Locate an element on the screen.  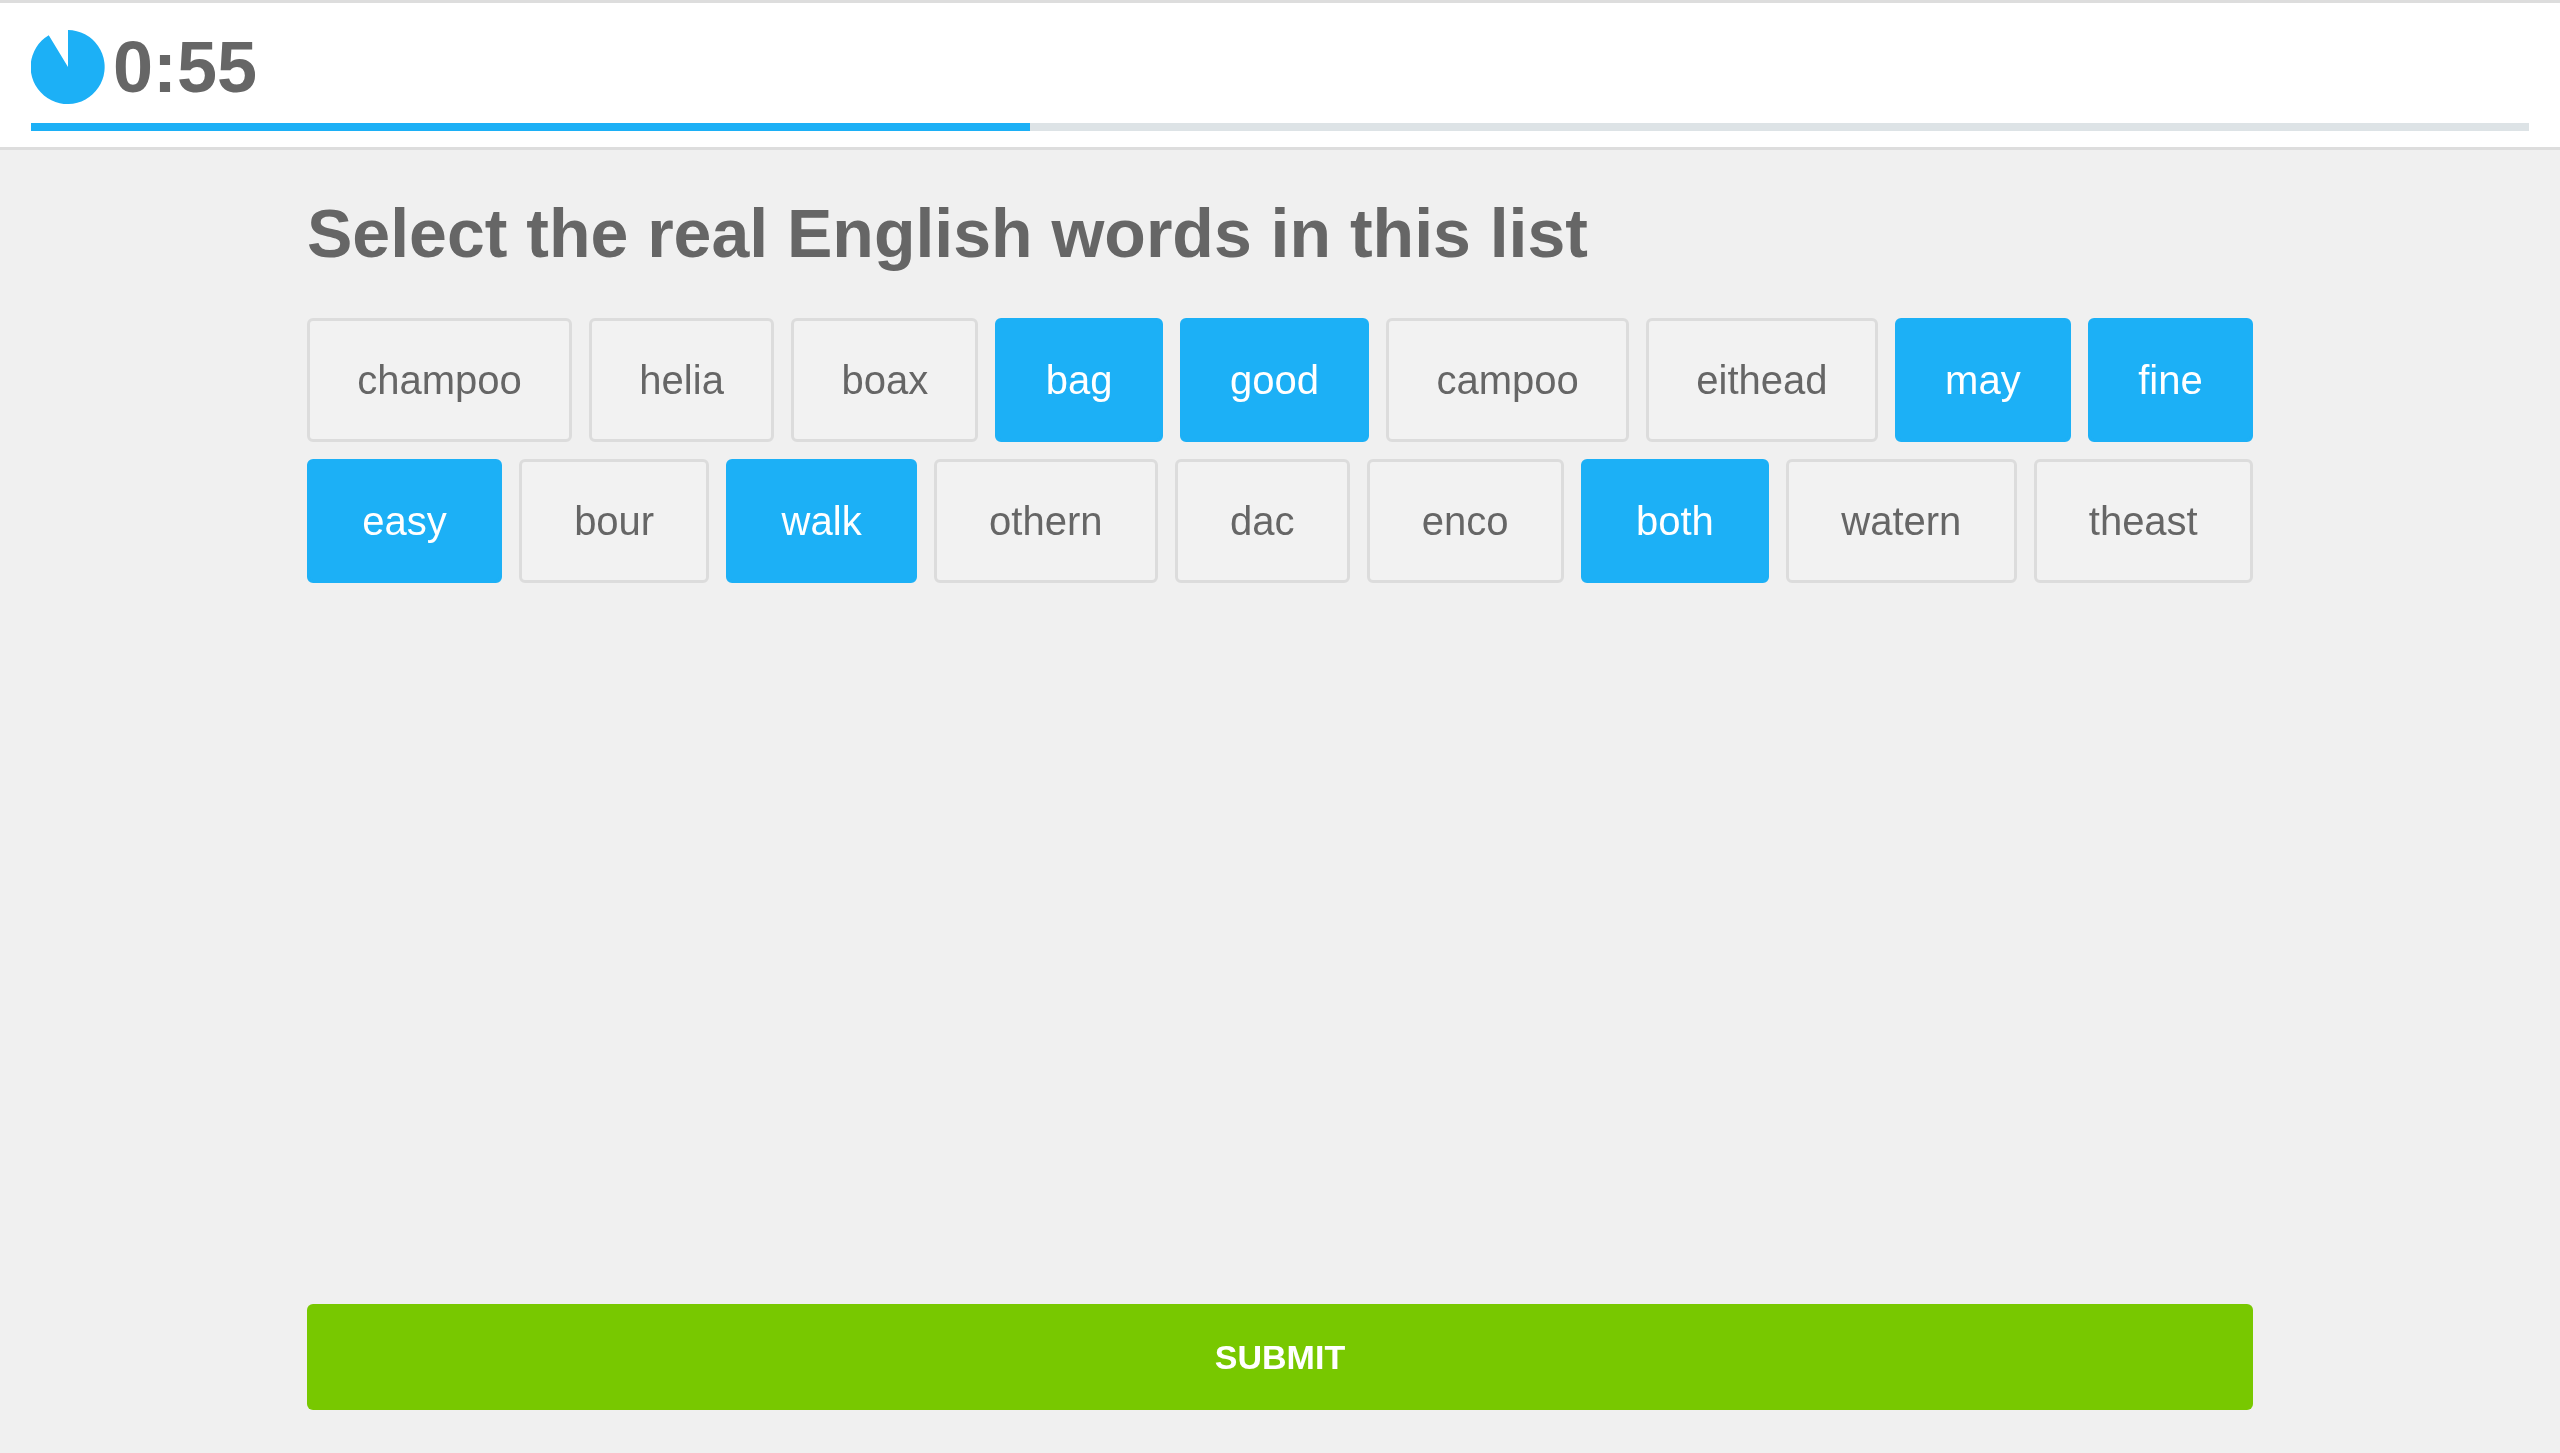
word-tile: watern is located at coordinates (1901, 521).